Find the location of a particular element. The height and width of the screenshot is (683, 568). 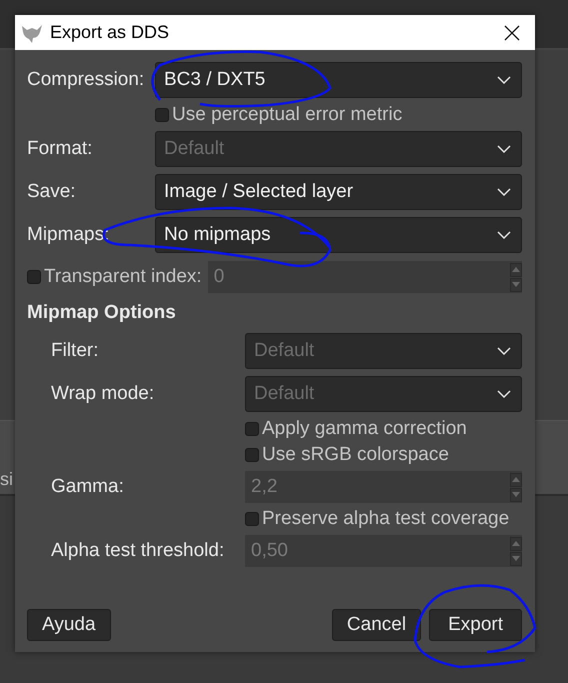

dropdown: Image / Selected layer is located at coordinates (338, 192).